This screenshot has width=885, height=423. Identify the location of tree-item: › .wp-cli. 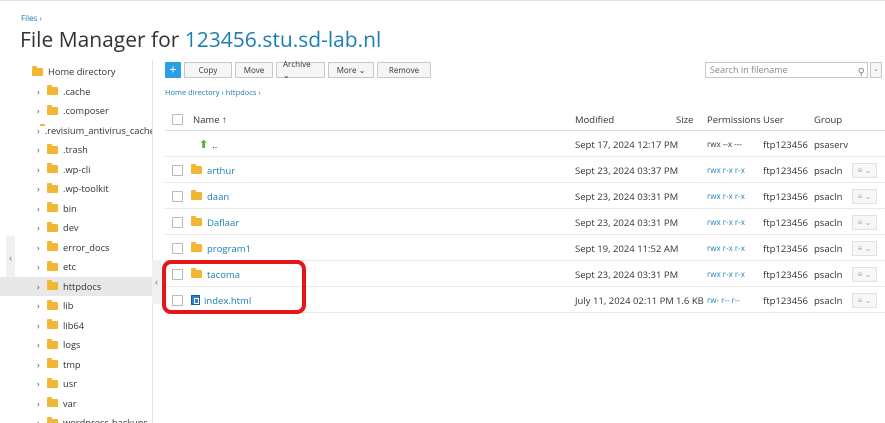
(76, 169).